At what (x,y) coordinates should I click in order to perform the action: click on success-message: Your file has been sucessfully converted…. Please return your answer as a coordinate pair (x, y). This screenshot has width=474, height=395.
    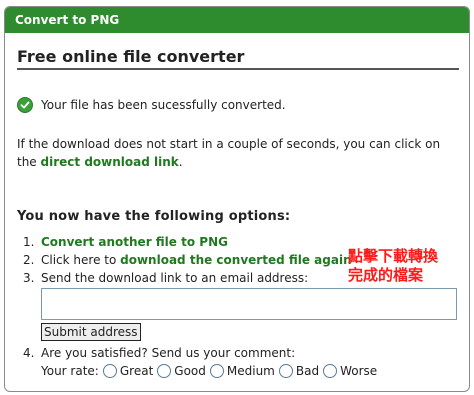
    Looking at the image, I should click on (151, 105).